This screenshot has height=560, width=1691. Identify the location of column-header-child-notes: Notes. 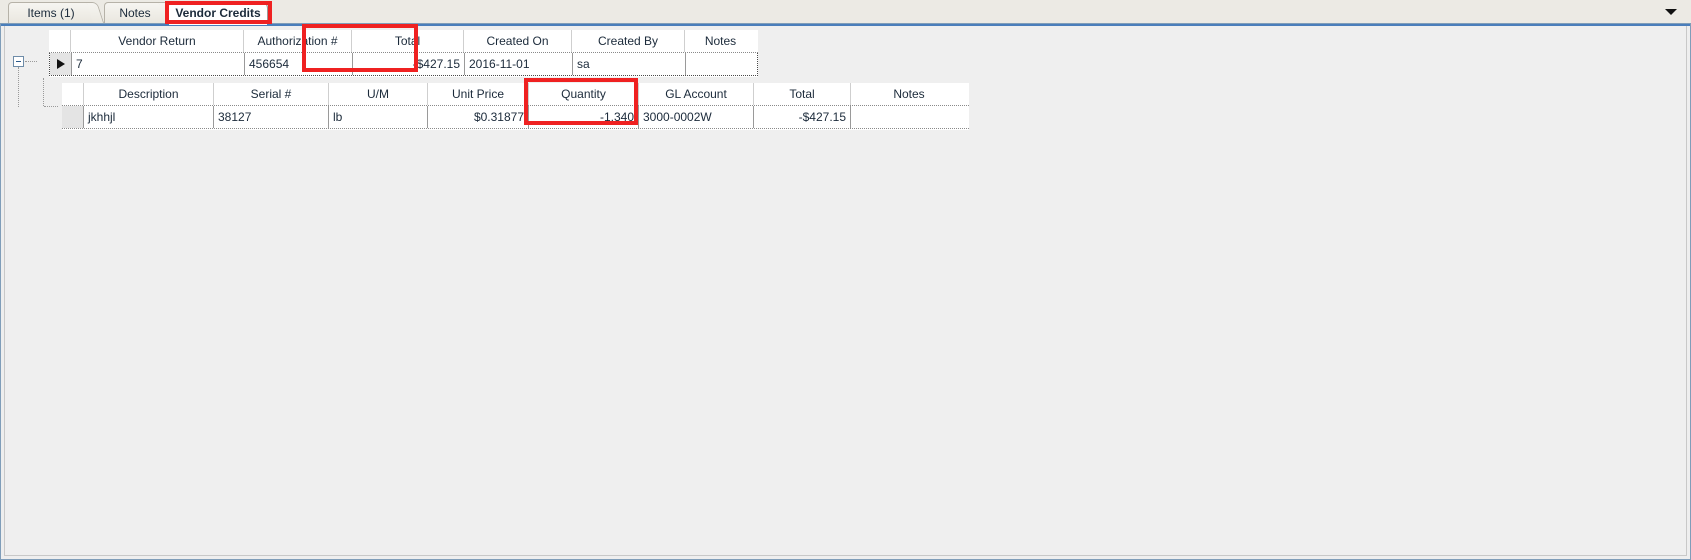
(909, 94).